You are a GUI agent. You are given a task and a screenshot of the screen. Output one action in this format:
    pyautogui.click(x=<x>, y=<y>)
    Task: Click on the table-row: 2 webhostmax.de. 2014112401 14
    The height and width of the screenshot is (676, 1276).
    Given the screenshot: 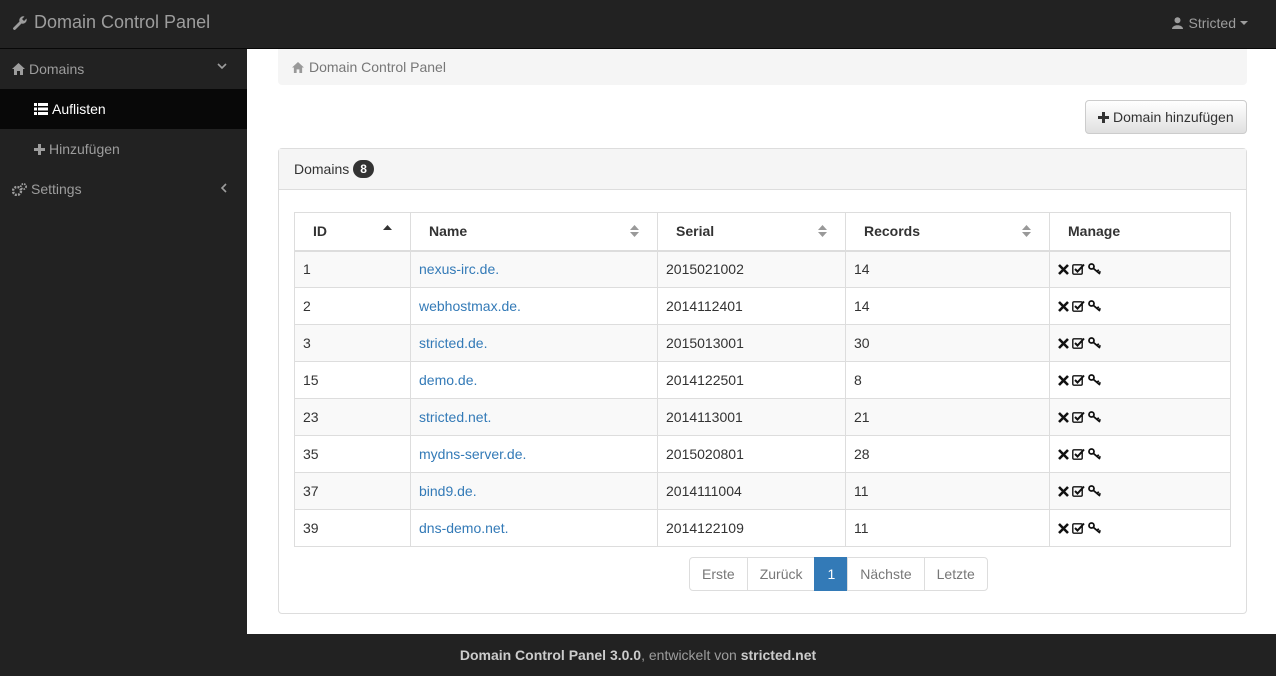 What is the action you would take?
    pyautogui.click(x=762, y=306)
    